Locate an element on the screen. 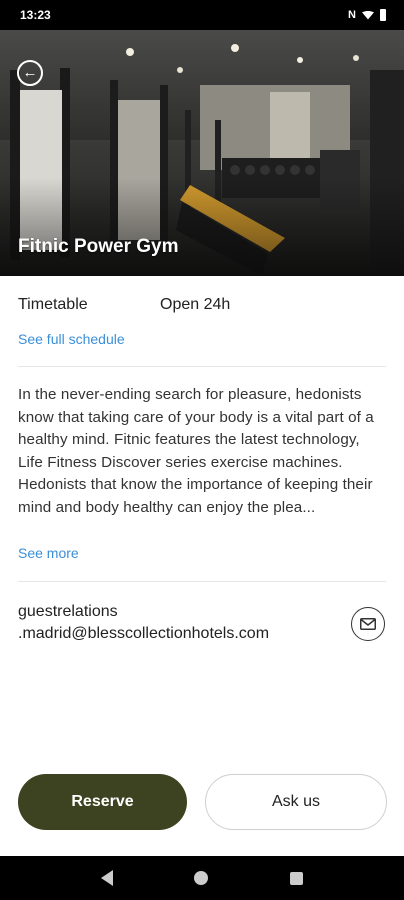 The width and height of the screenshot is (404, 900). email-line-1: guestrelations is located at coordinates (68, 611).